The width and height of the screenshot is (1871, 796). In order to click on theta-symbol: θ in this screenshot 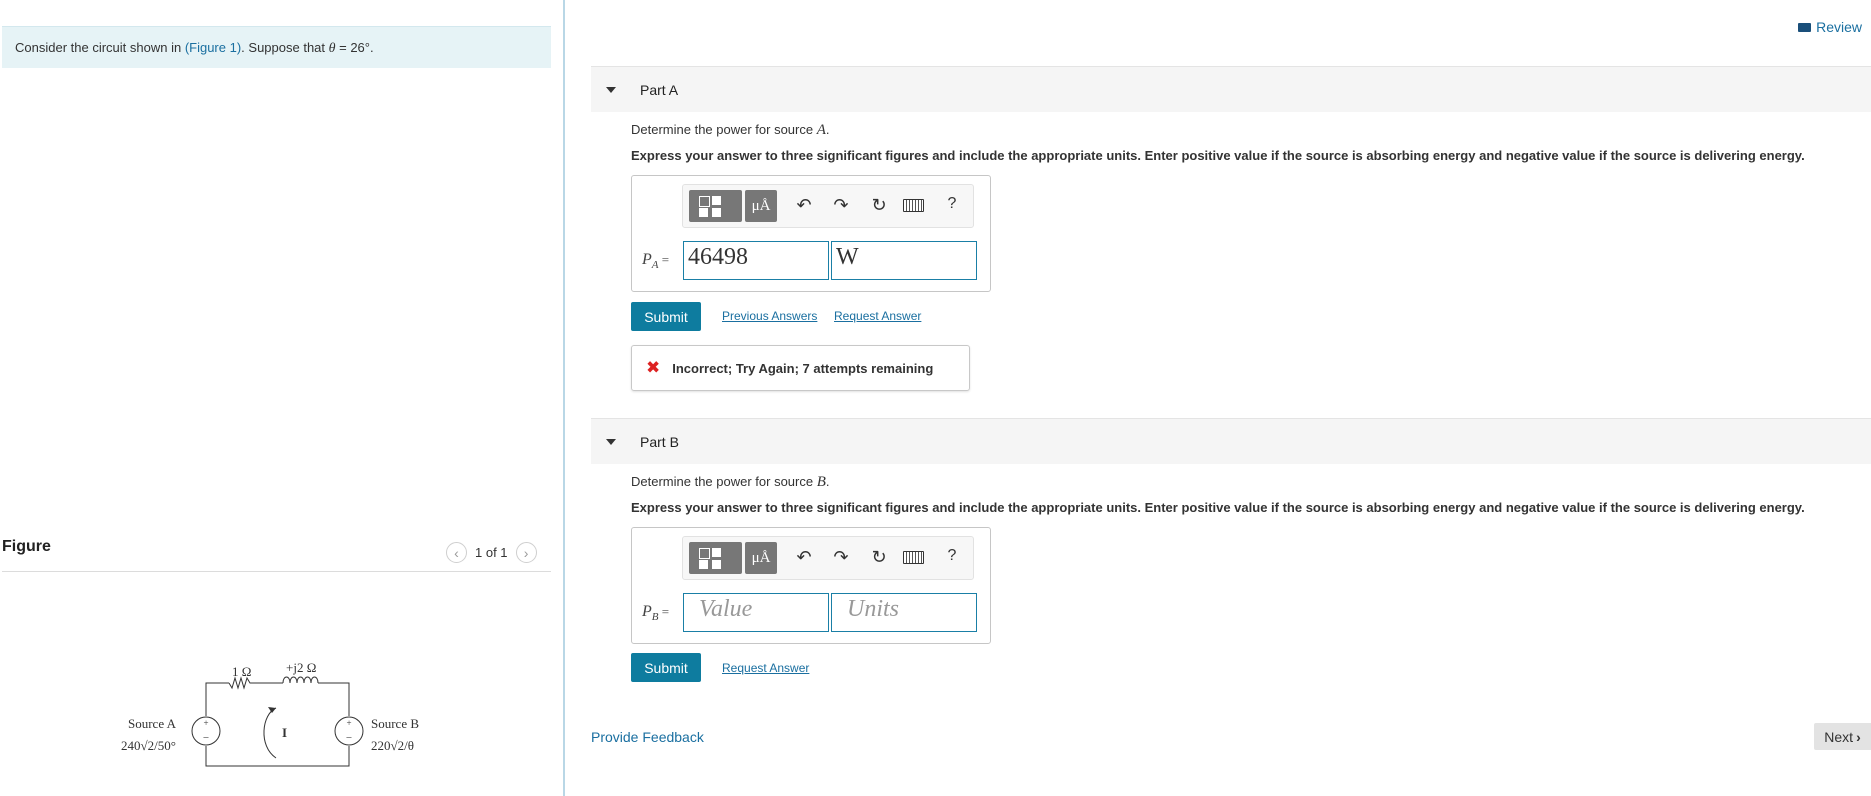, I will do `click(332, 48)`.